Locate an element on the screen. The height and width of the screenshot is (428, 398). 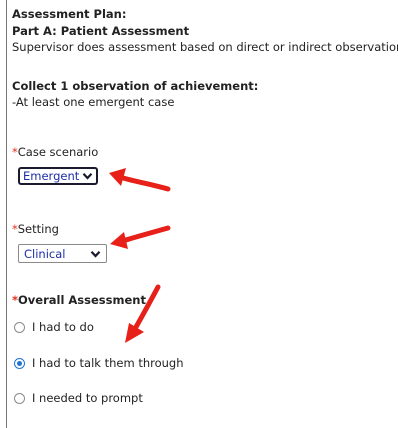
case-scenario-label: *Case scenario is located at coordinates (55, 152).